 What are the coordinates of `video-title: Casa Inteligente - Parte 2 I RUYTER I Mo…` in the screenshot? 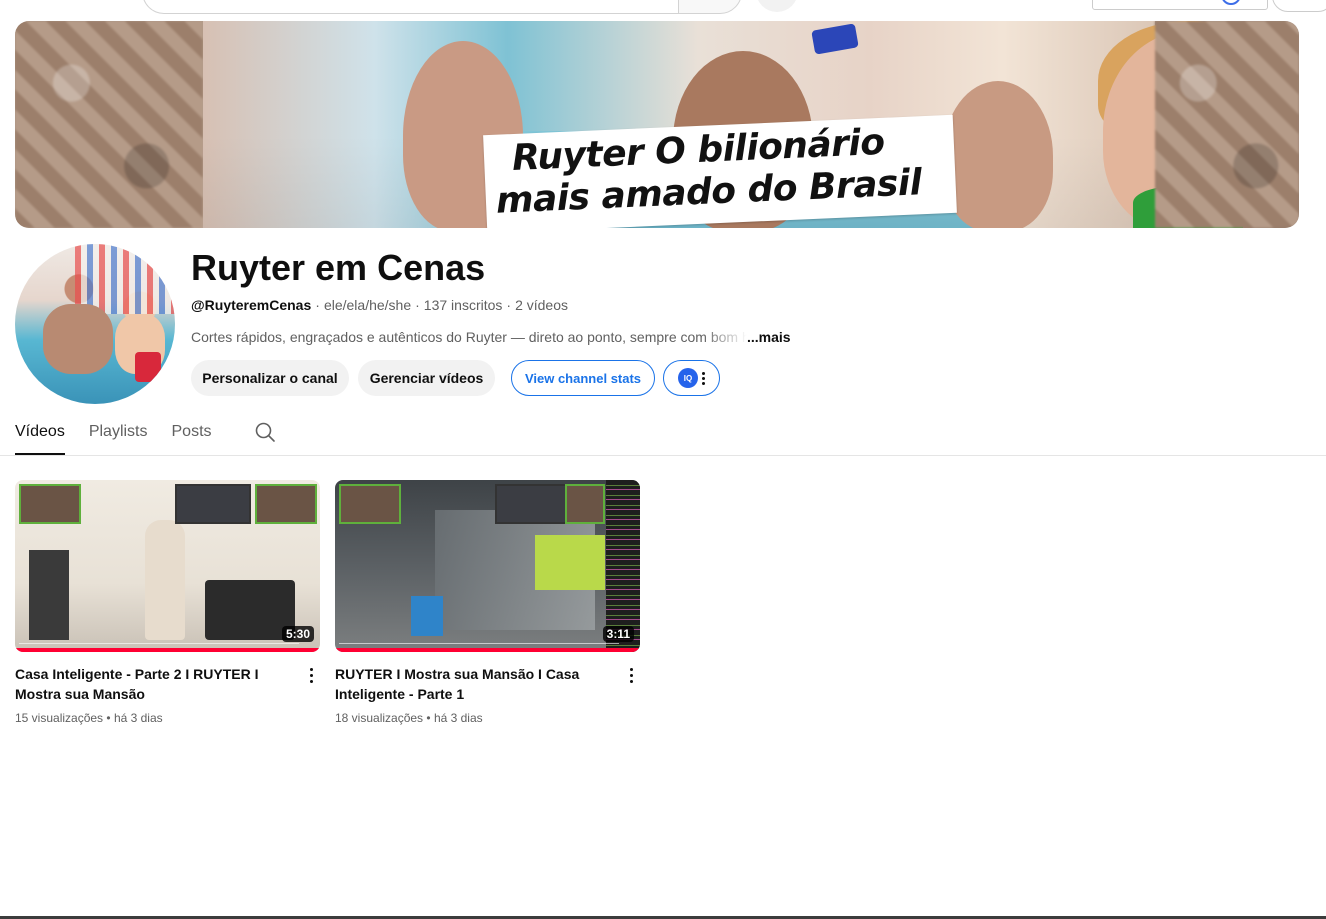 It's located at (156, 684).